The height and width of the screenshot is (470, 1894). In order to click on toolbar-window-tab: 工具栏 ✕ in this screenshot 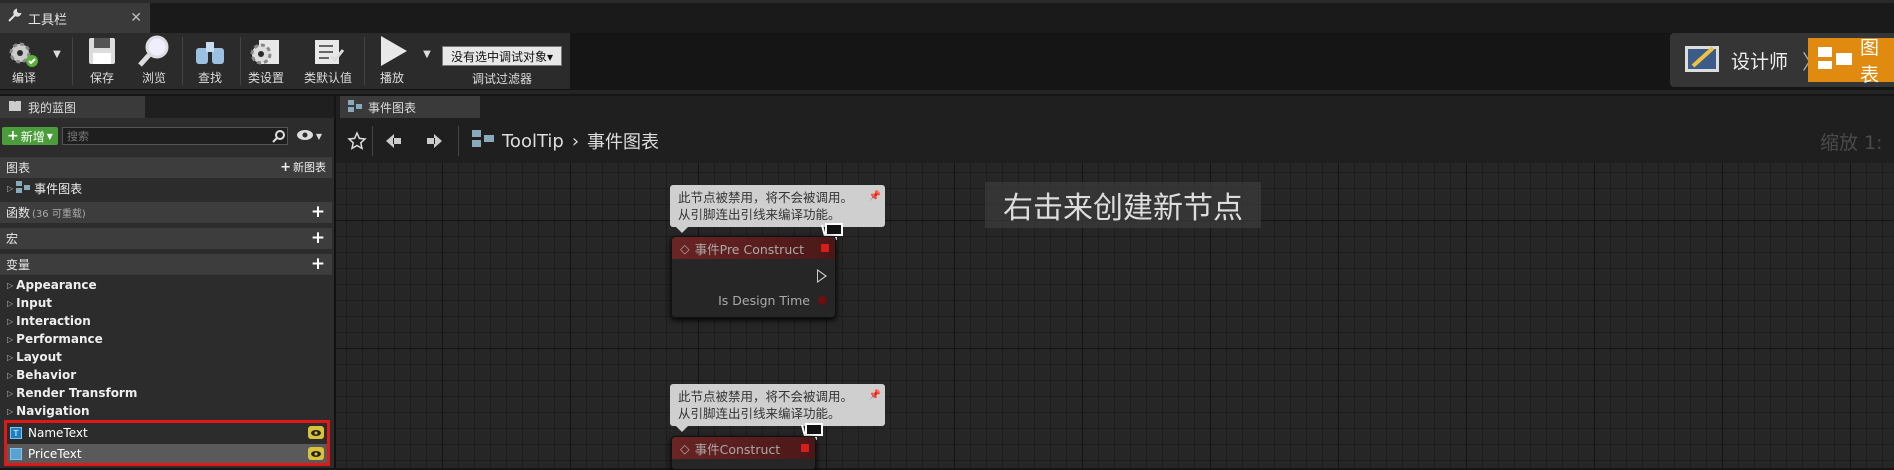, I will do `click(75, 18)`.